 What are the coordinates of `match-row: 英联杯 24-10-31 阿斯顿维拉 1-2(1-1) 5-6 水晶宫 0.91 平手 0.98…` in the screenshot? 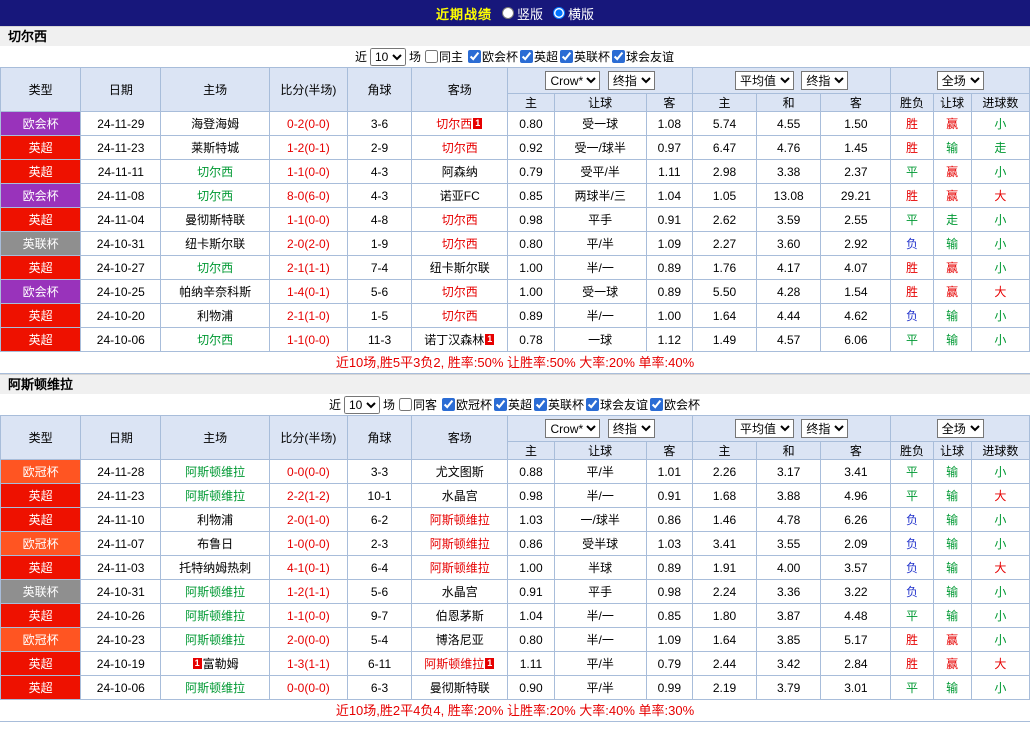 It's located at (515, 591).